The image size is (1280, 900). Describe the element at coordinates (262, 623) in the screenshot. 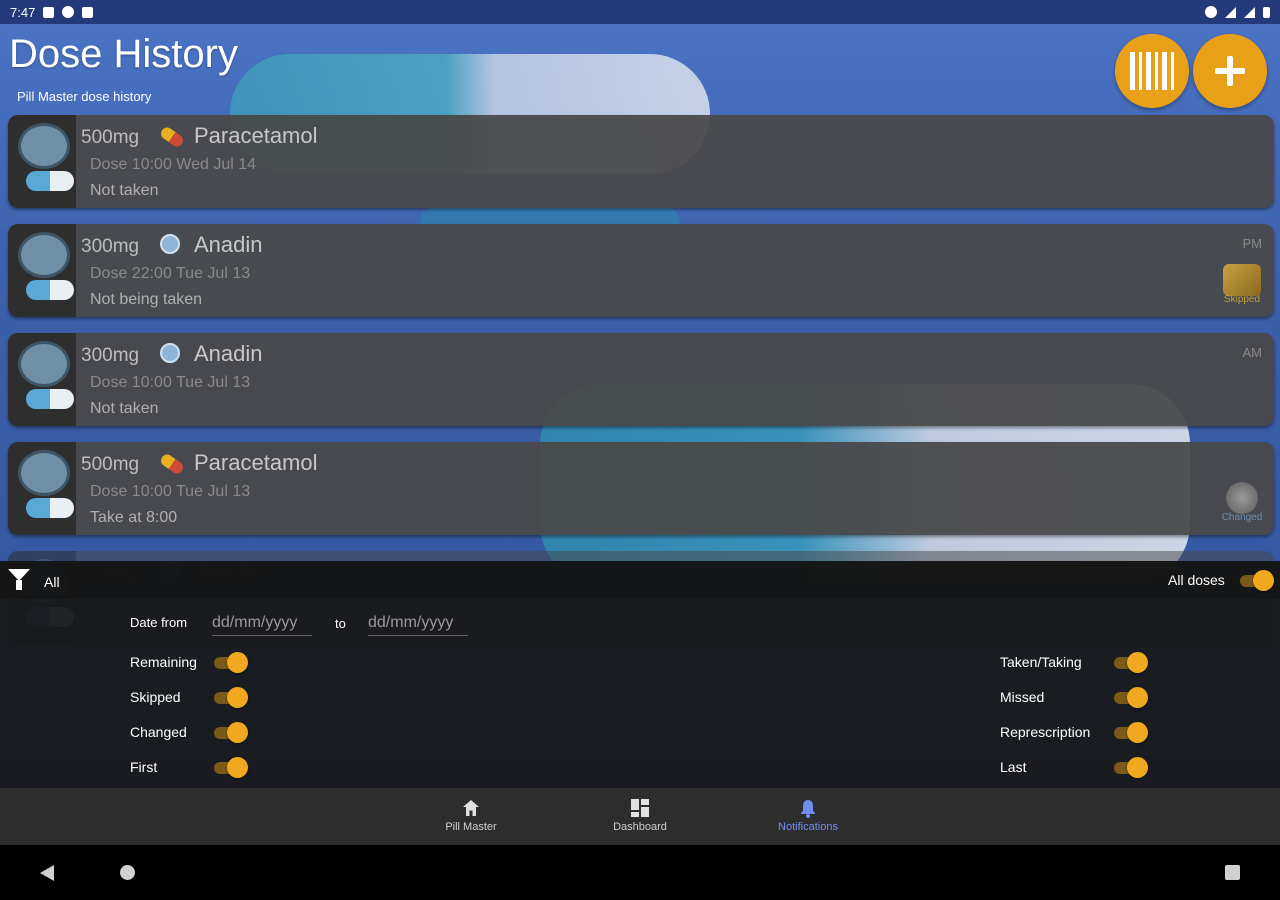

I see `date-from-input` at that location.